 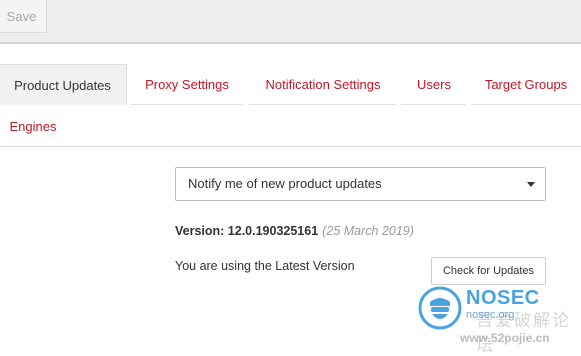 I want to click on update-notification-select: Notify me of new product updates, so click(x=360, y=184).